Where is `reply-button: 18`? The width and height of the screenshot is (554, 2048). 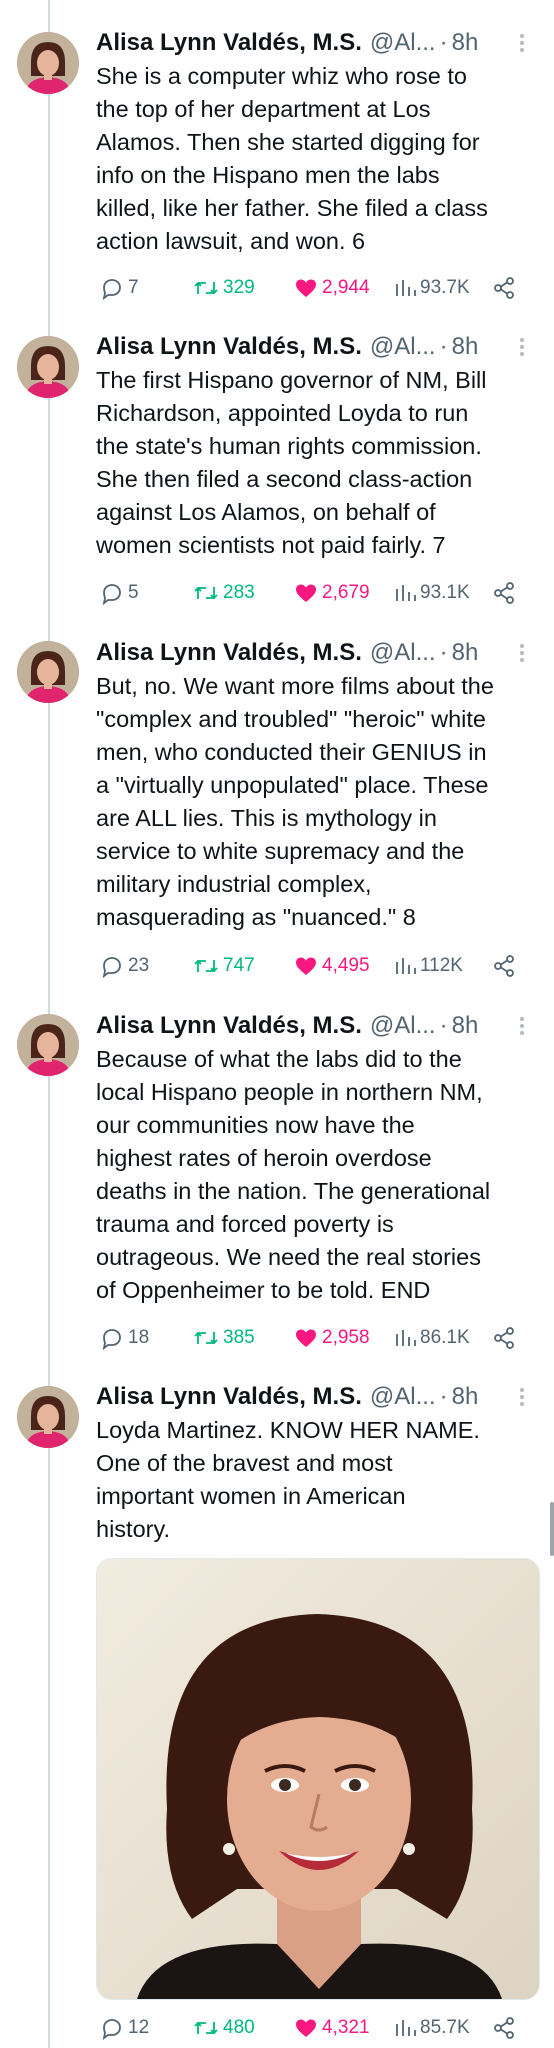
reply-button: 18 is located at coordinates (124, 1338).